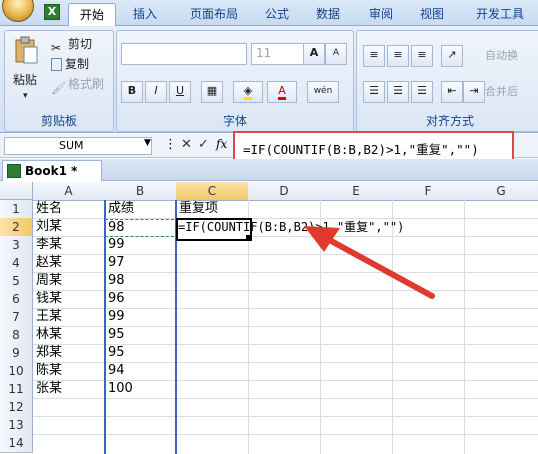 This screenshot has width=538, height=454. I want to click on align-top-icon: ≡, so click(374, 56).